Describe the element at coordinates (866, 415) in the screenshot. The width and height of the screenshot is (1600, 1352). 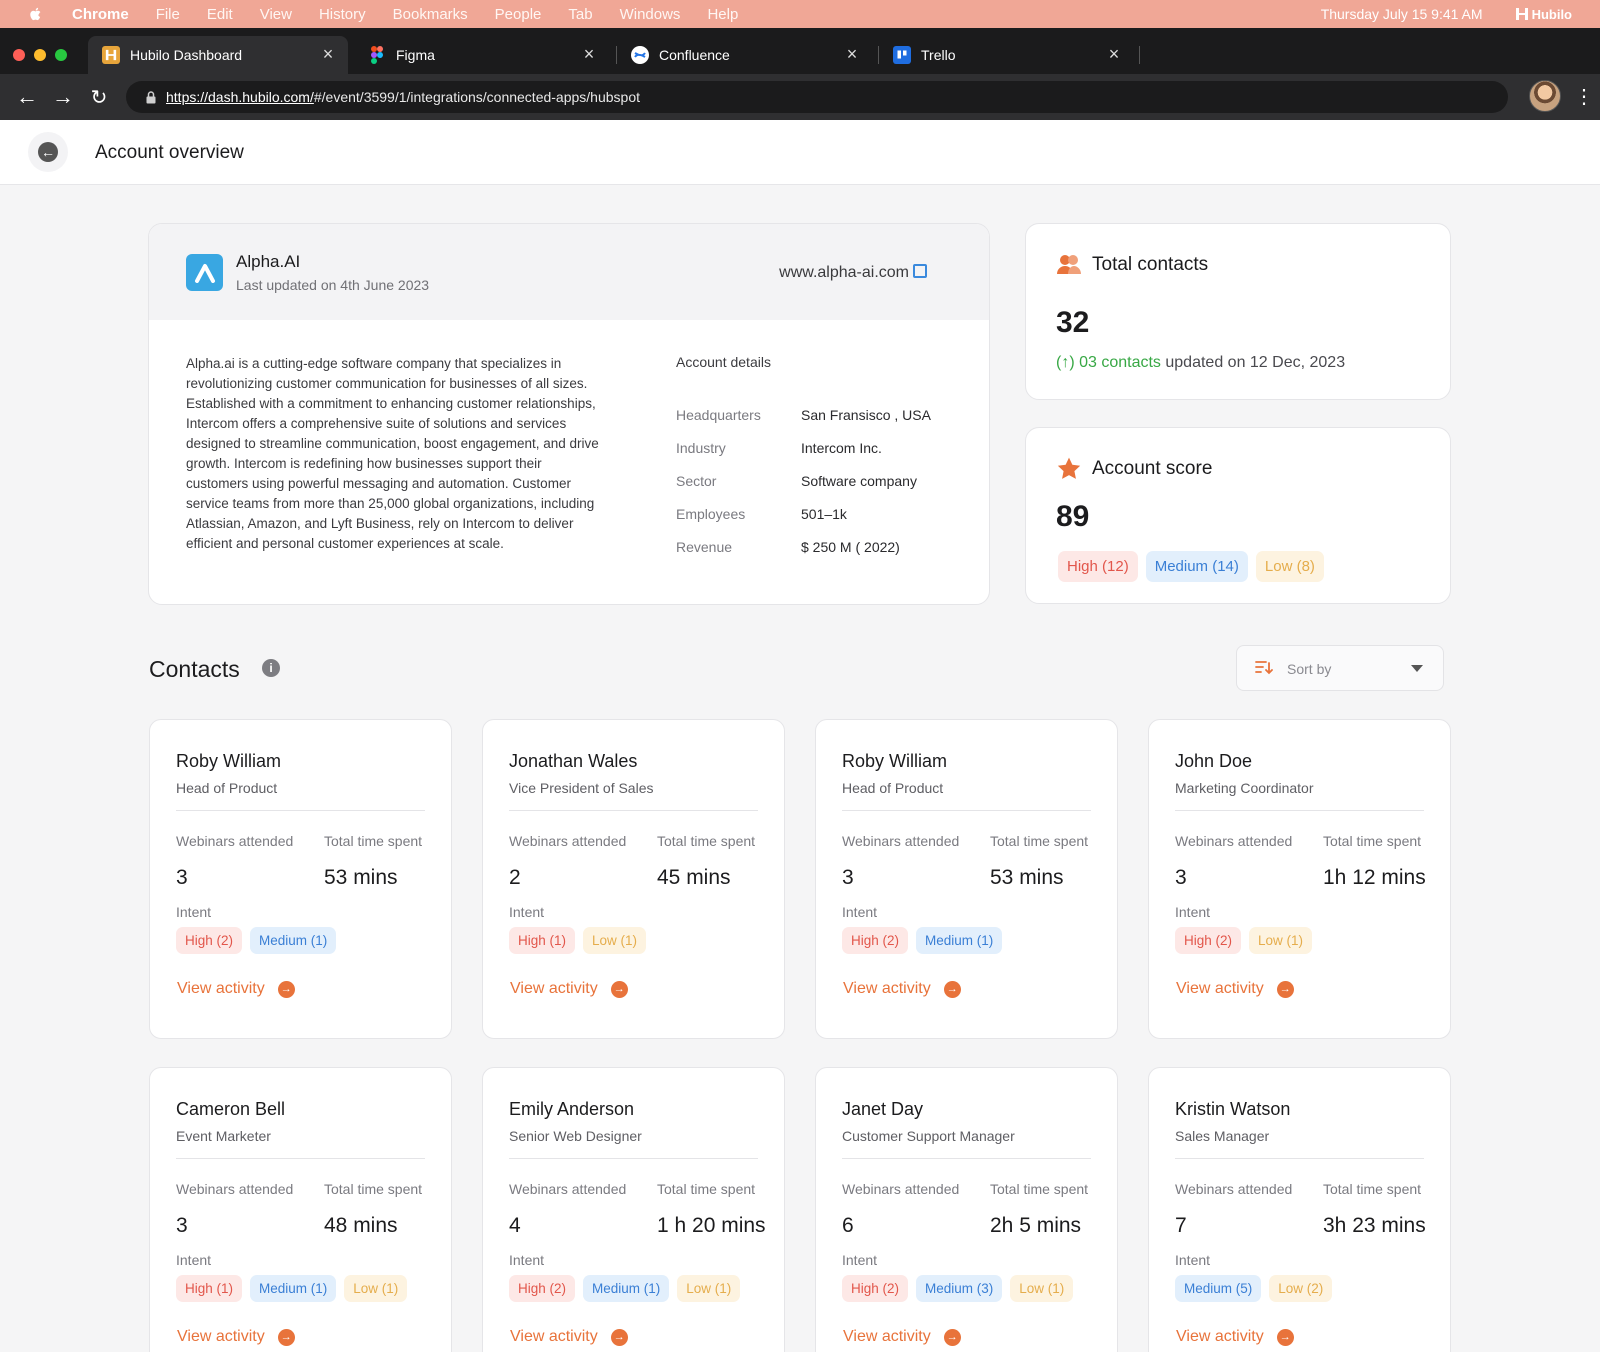
I see `detail-value: San Fransisco , USA` at that location.